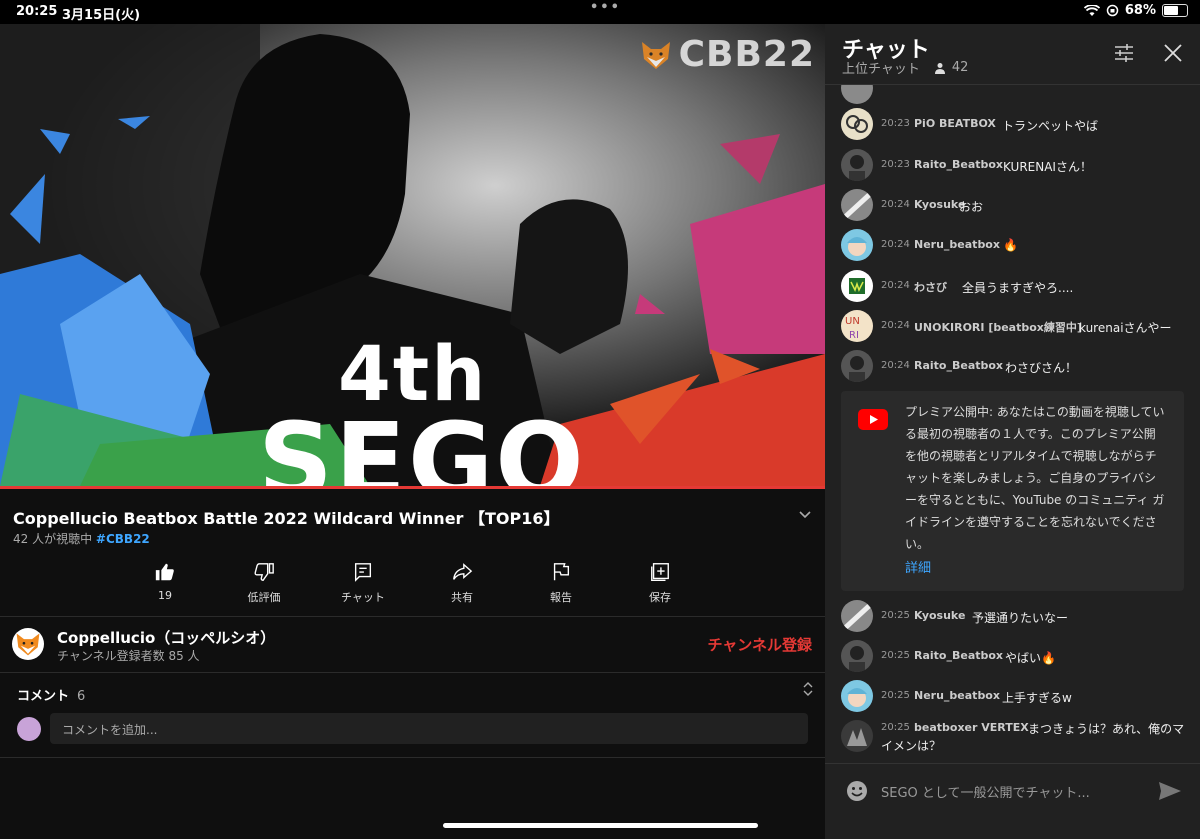 The image size is (1200, 839). I want to click on comments-label: コメント, so click(43, 696).